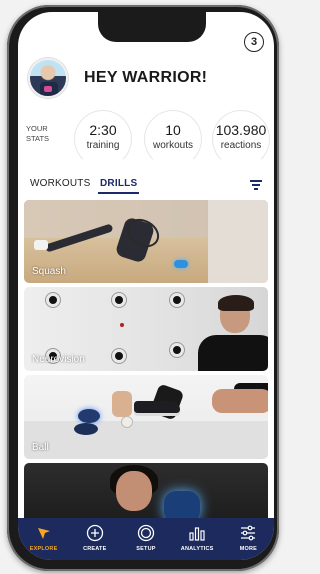 The image size is (320, 574). I want to click on nav-more: MORE, so click(248, 537).